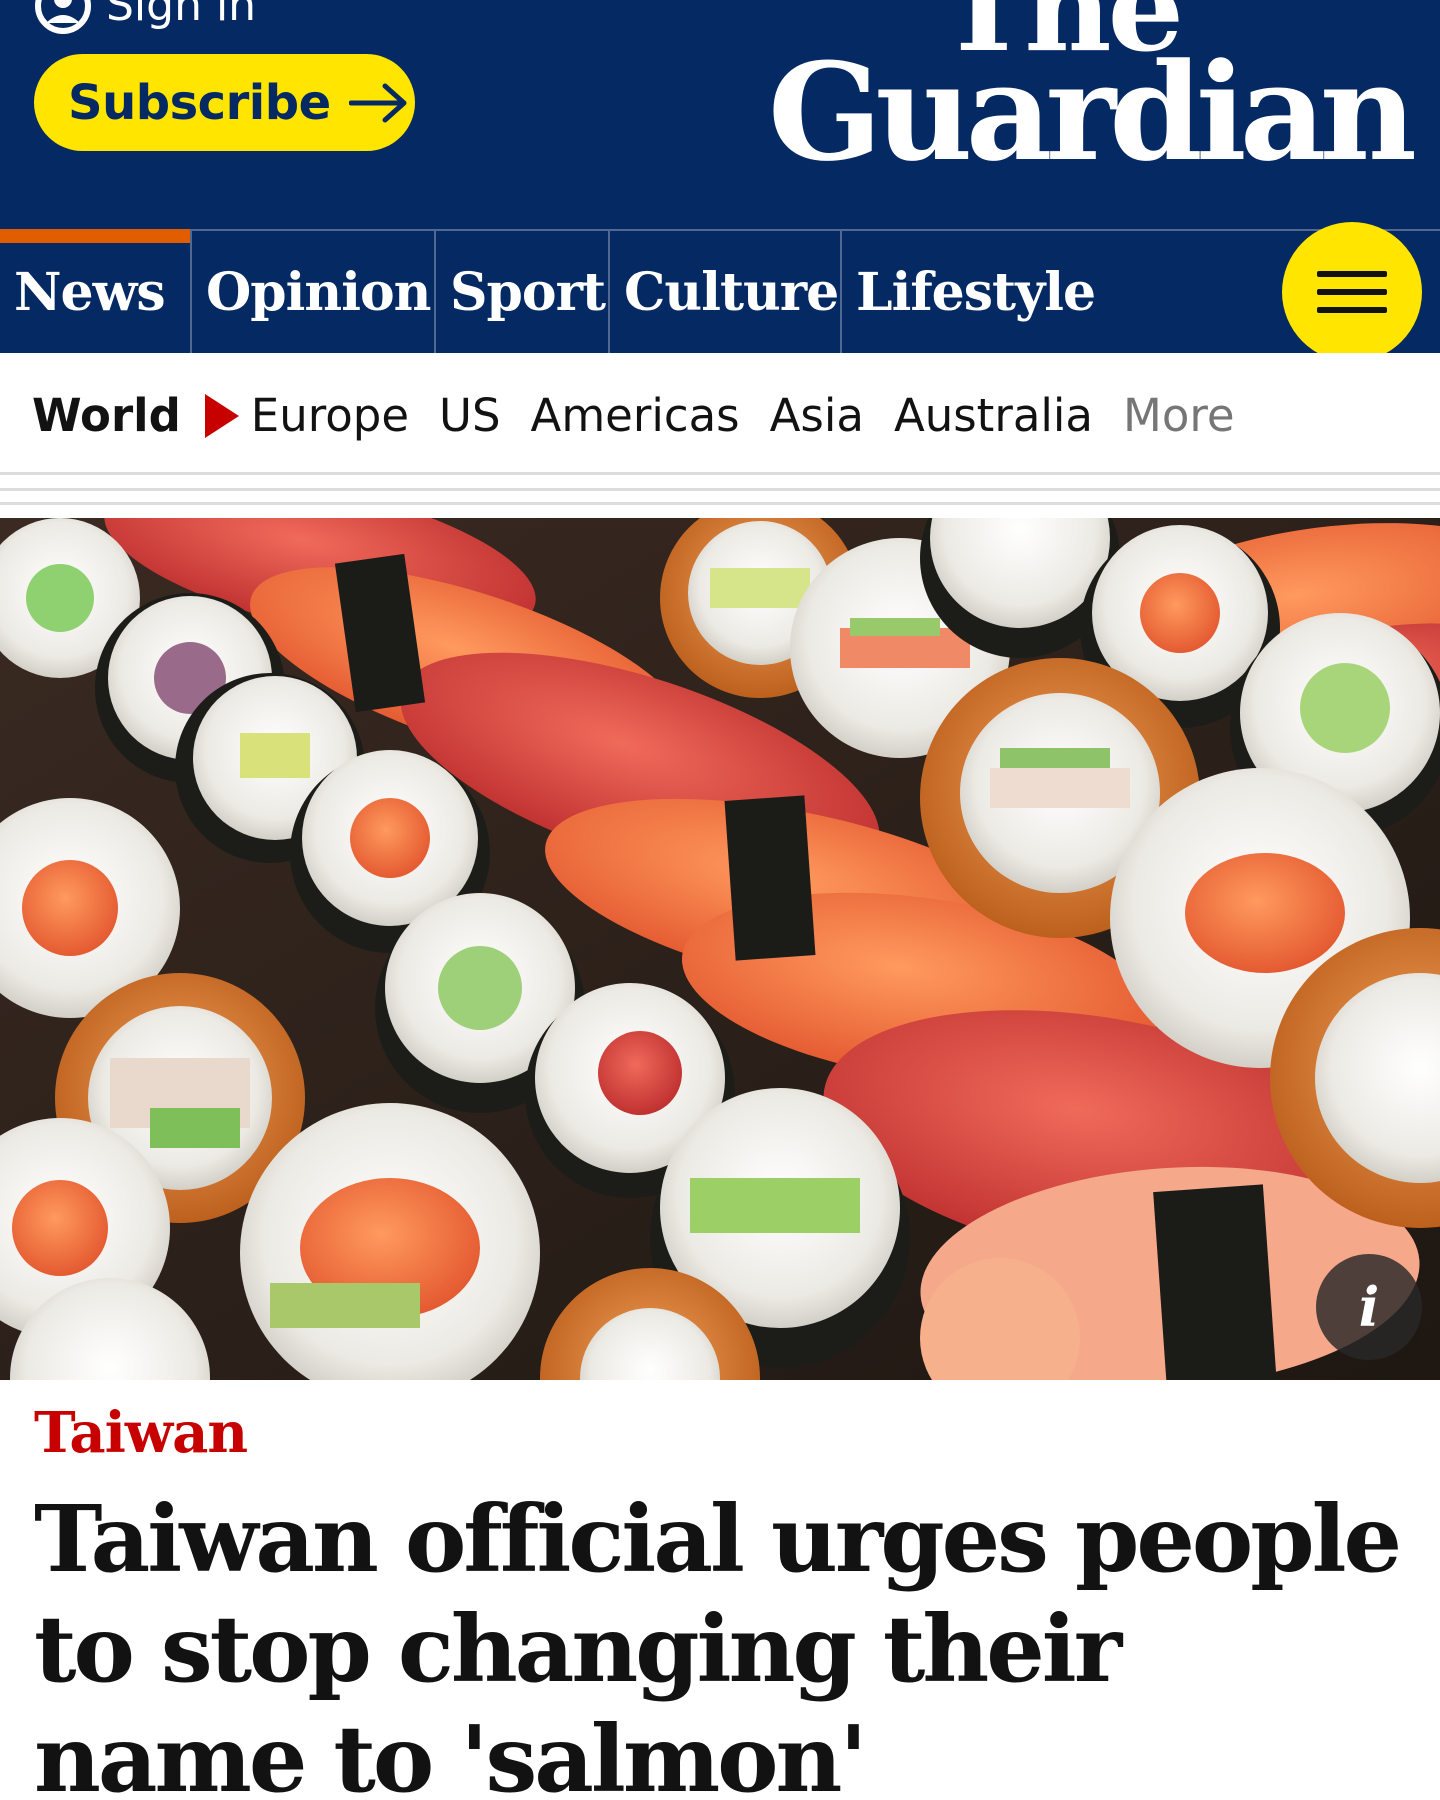 Image resolution: width=1440 pixels, height=1800 pixels. What do you see at coordinates (221, 415) in the screenshot?
I see `triangle-right-icon` at bounding box center [221, 415].